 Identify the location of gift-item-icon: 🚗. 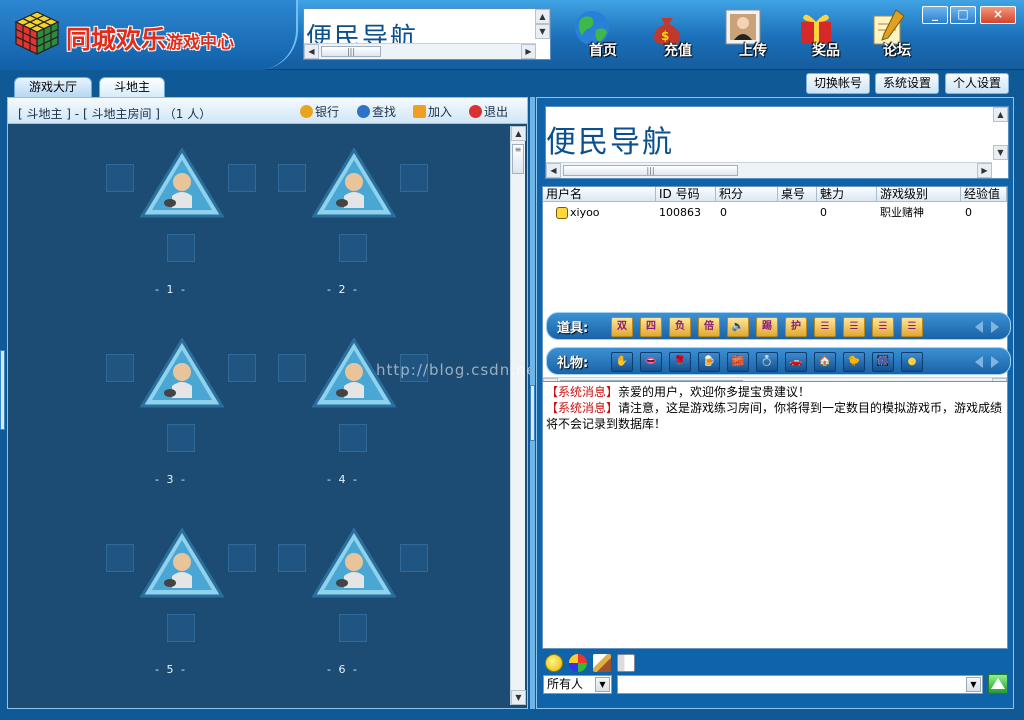
(796, 362).